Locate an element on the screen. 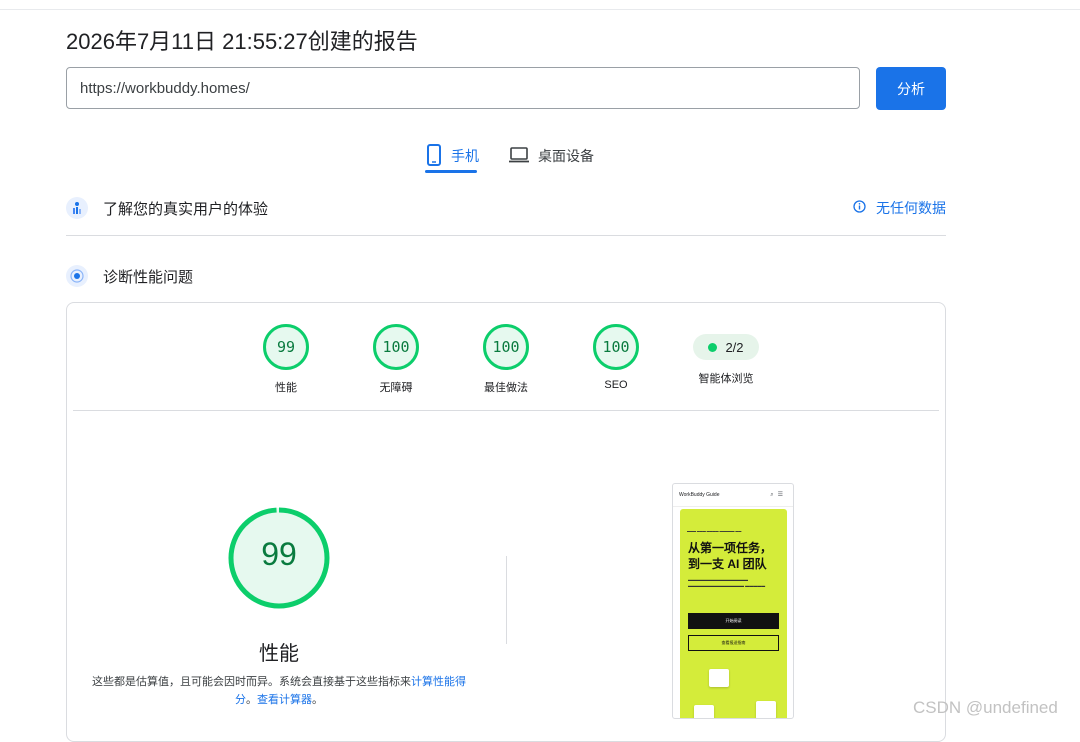  agent-pill: 2/2 is located at coordinates (726, 347).